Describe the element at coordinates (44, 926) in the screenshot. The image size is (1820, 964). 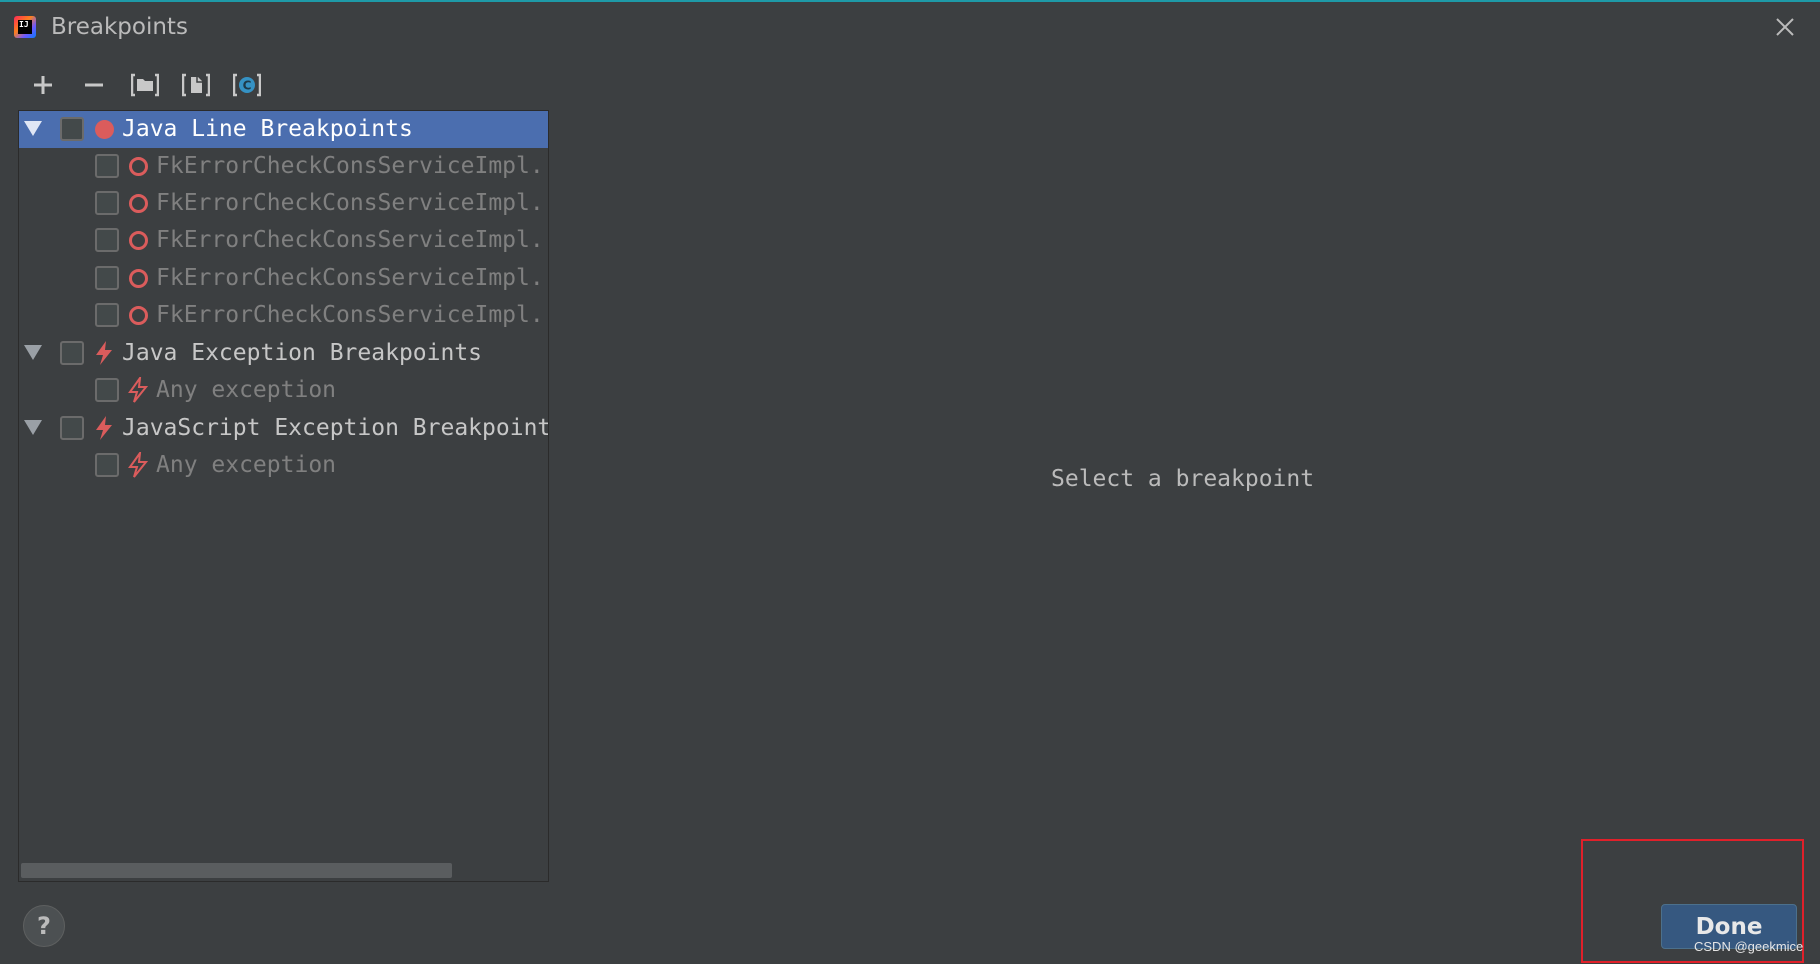
I see `help-button: ?` at that location.